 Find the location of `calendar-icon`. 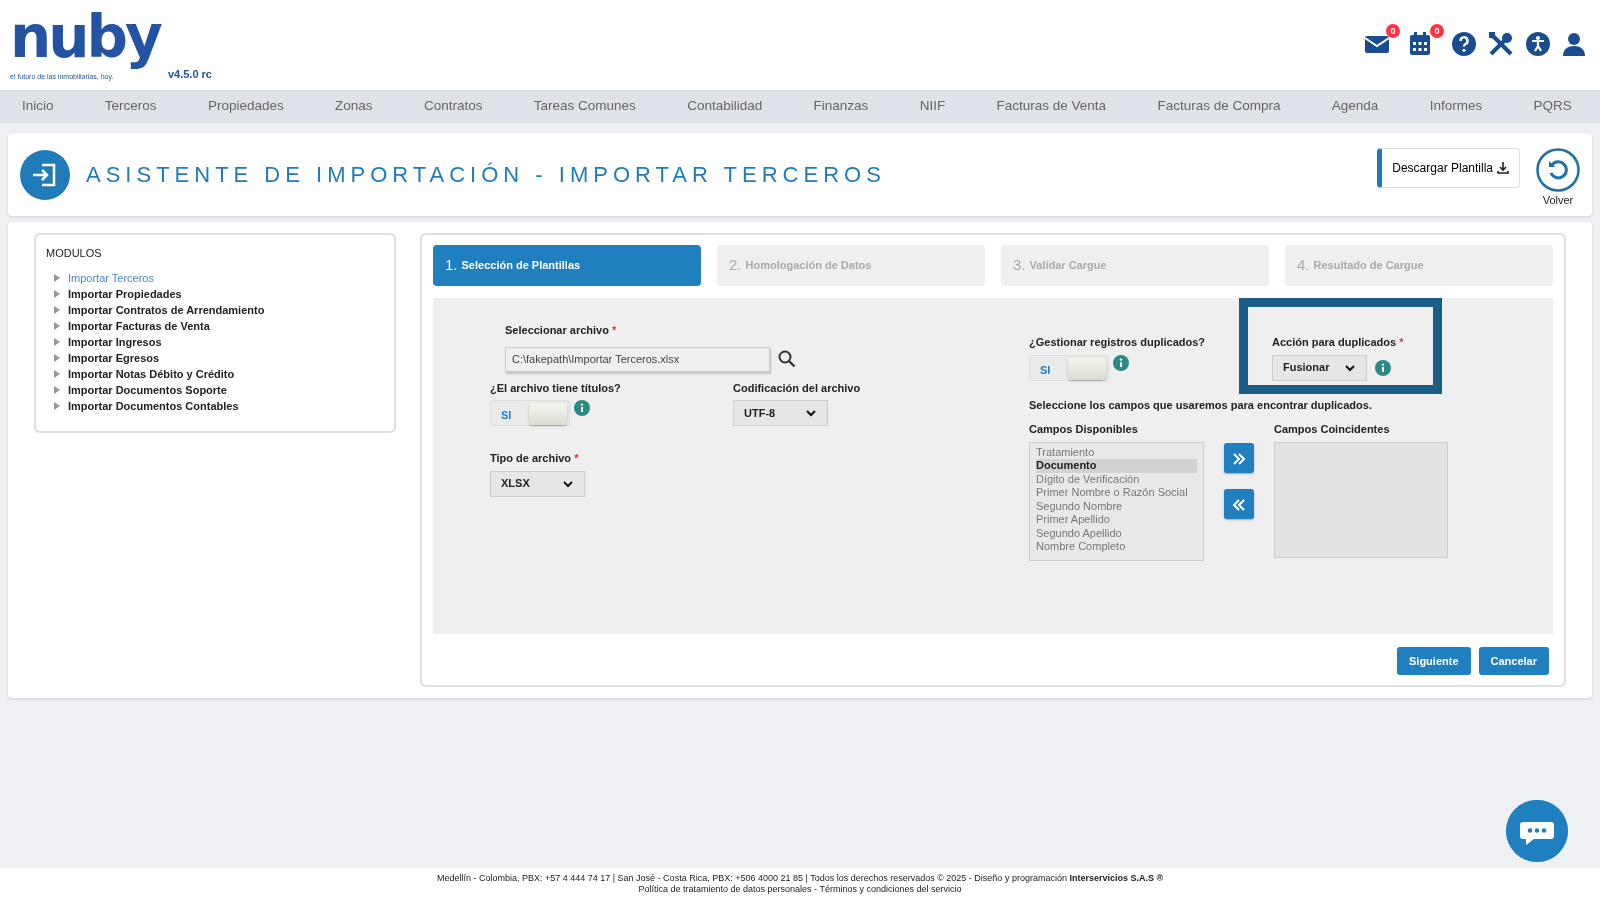

calendar-icon is located at coordinates (1420, 44).